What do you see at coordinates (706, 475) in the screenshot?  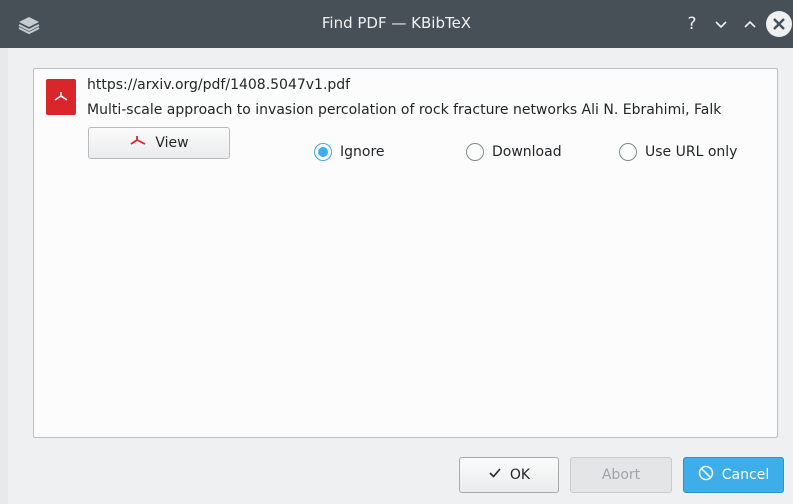 I see `cancel-icon` at bounding box center [706, 475].